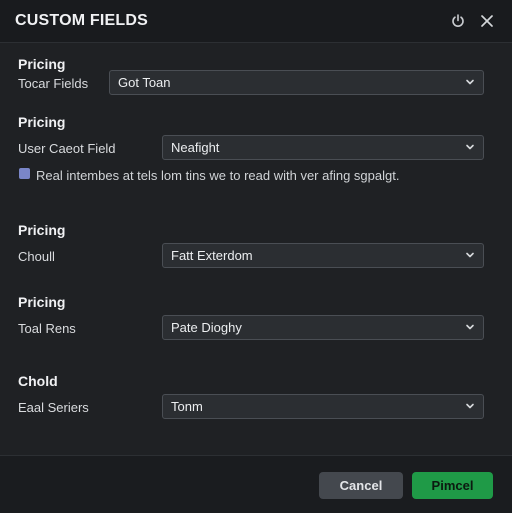  I want to click on option-checkbox, so click(24, 173).